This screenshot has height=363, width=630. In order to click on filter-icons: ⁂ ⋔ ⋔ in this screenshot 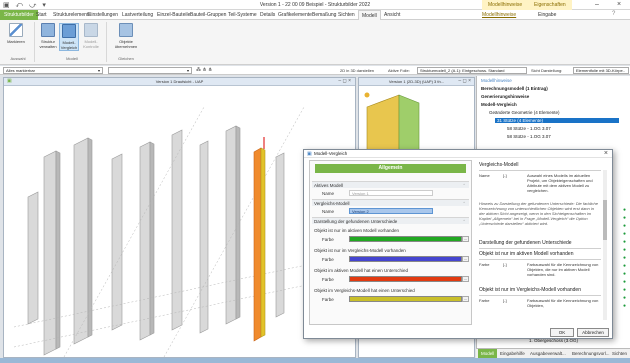, I will do `click(204, 70)`.